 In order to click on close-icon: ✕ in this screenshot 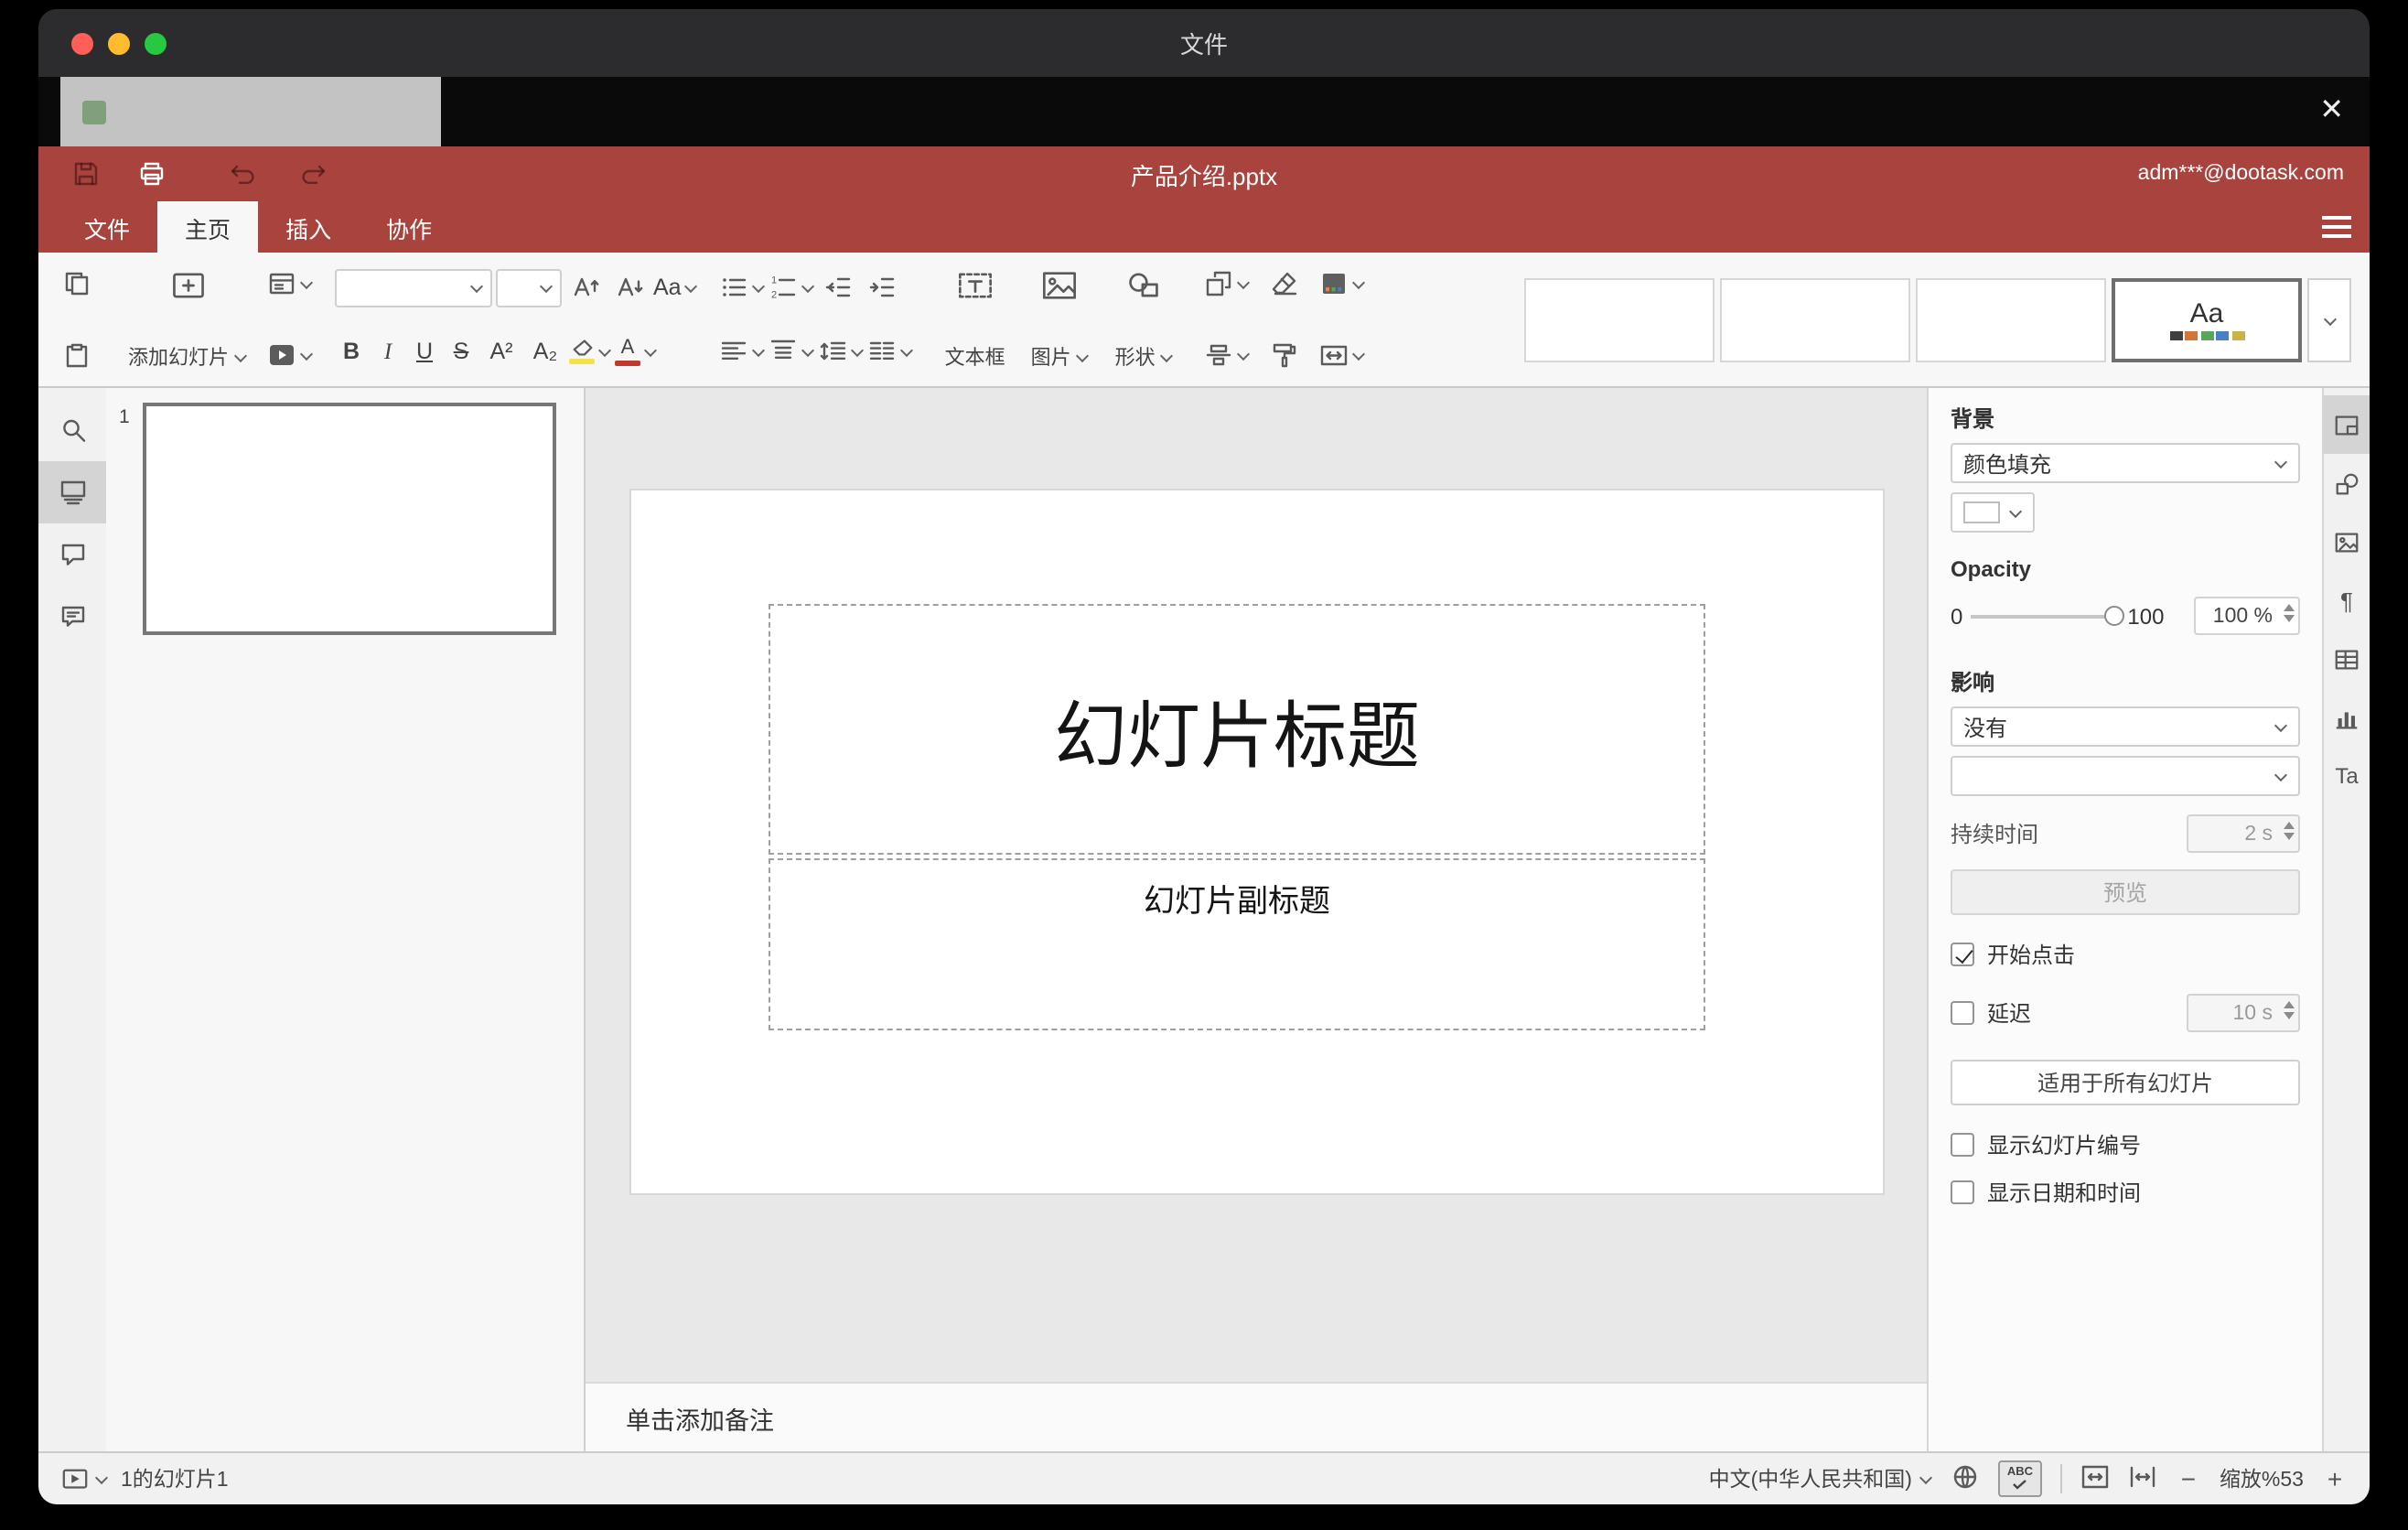, I will do `click(2331, 111)`.